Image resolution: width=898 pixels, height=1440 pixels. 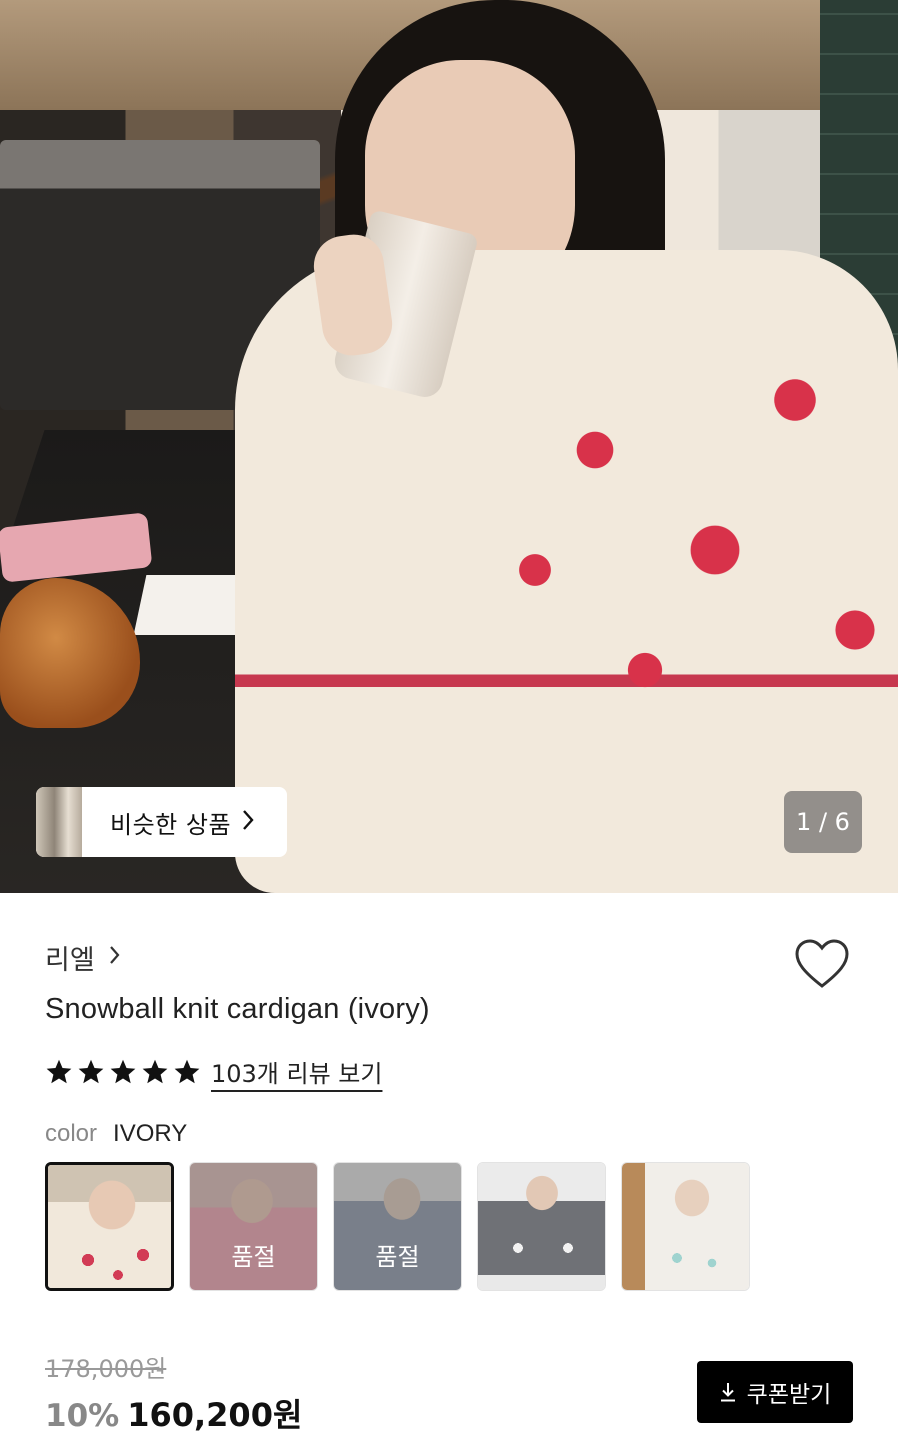 I want to click on download-icon, so click(x=727, y=1392).